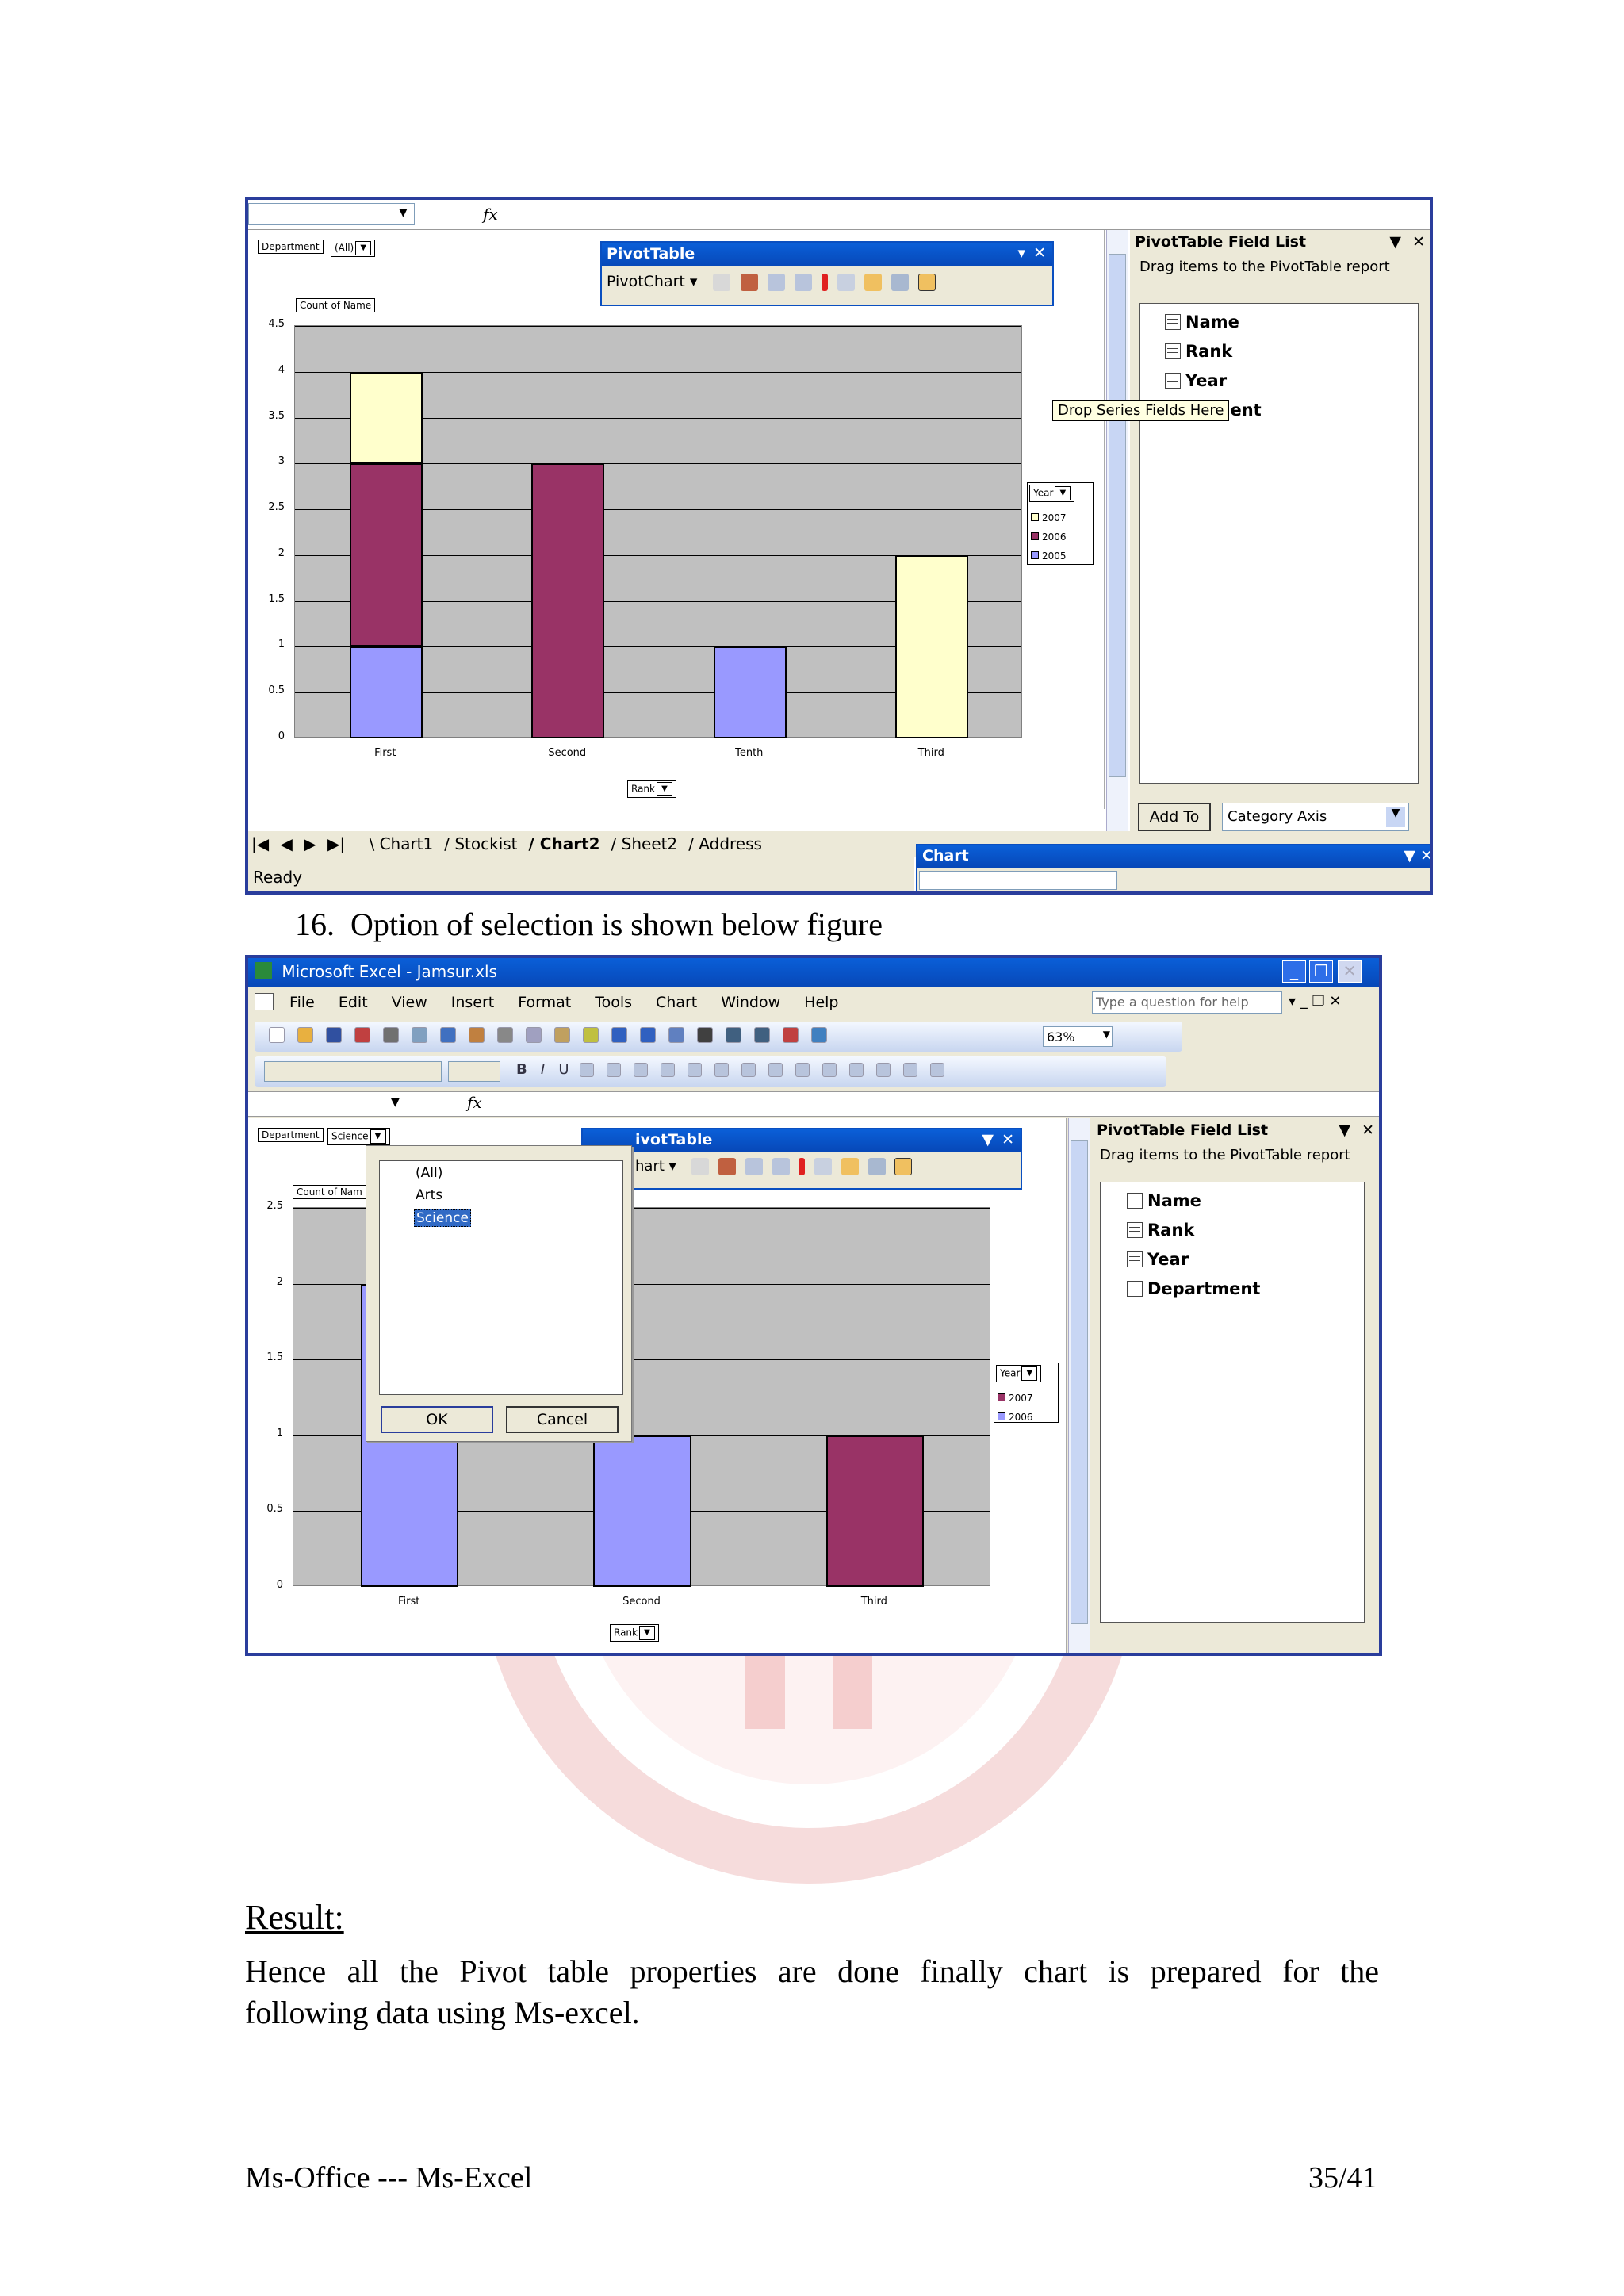 Image resolution: width=1624 pixels, height=2296 pixels. I want to click on menu-tools: Tools, so click(613, 1002).